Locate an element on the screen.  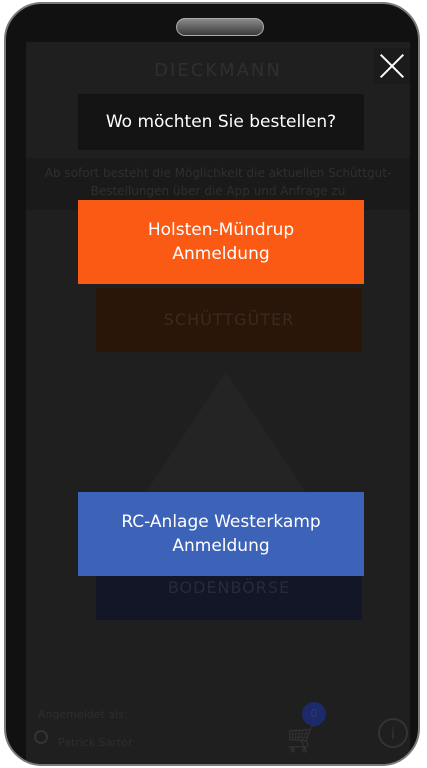
holsten-muendrup-login-button: Holsten-Mündrup Anmeldung is located at coordinates (221, 242).